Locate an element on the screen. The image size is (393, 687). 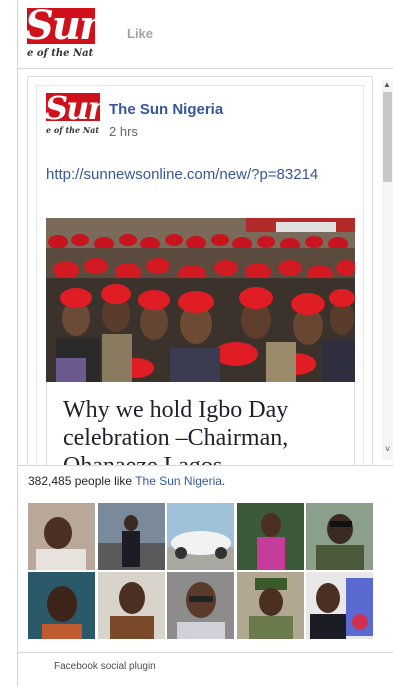
social-plugin-footer: Facebook social plugin is located at coordinates (105, 666).